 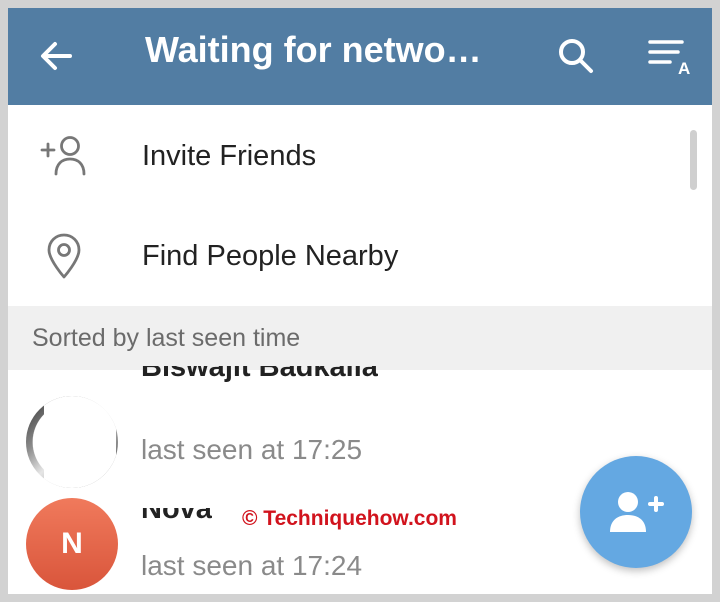 I want to click on search-icon, so click(x=576, y=56).